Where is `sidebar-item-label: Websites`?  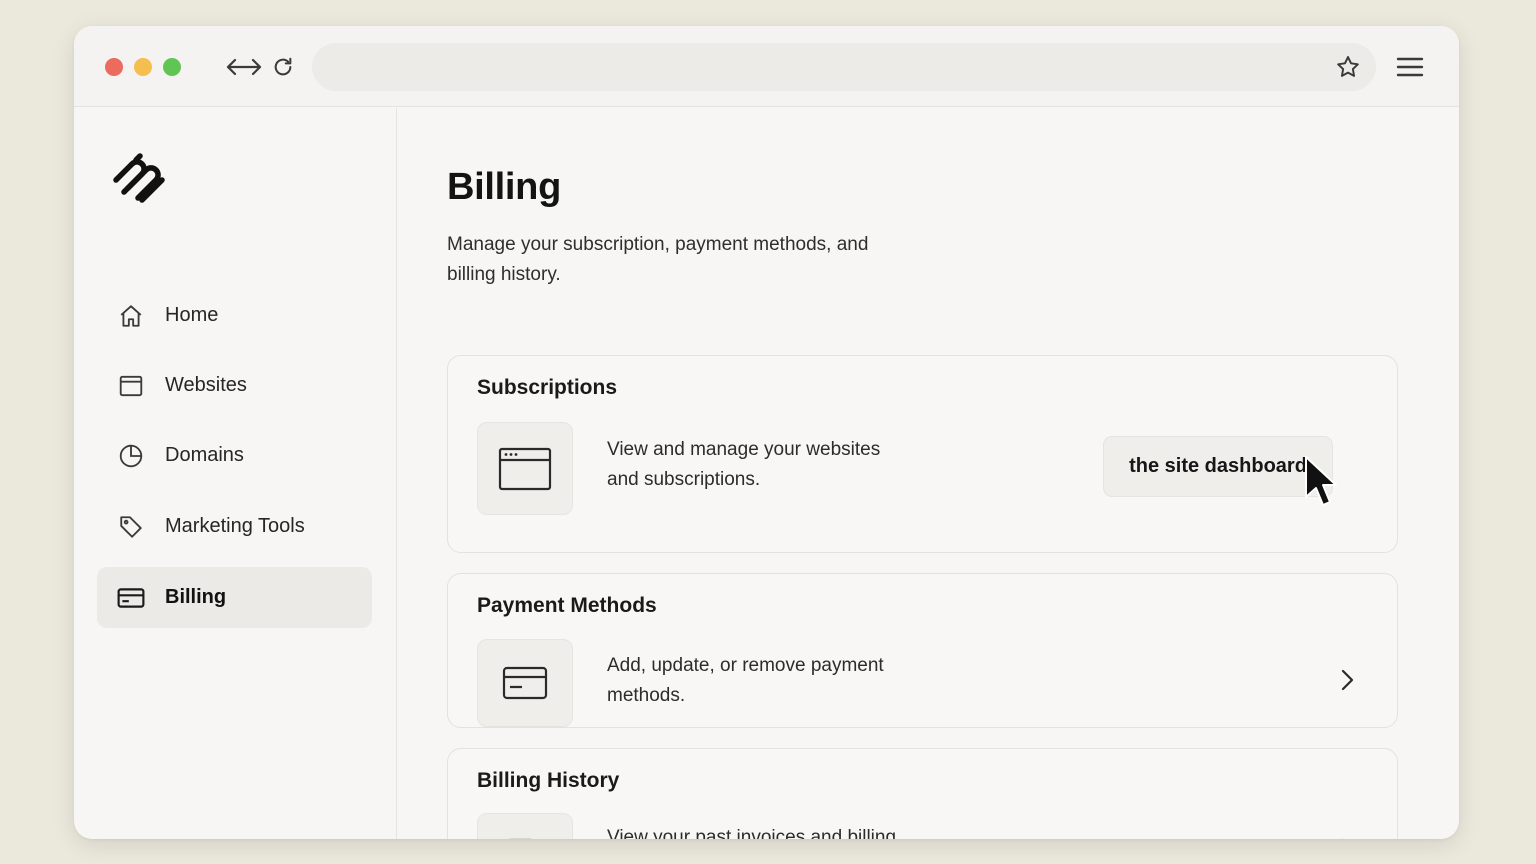 sidebar-item-label: Websites is located at coordinates (206, 385).